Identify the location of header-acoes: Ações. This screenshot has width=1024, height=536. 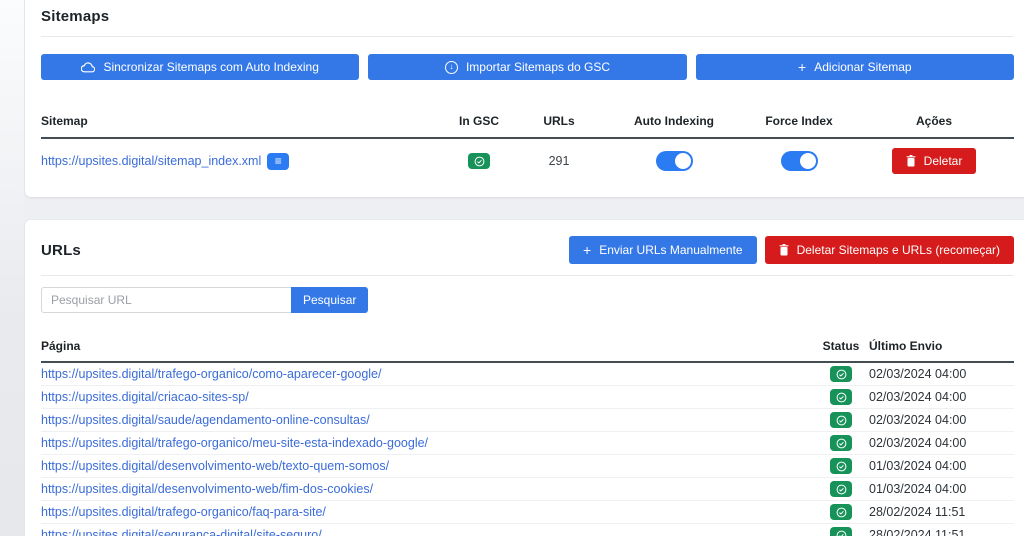
(934, 121).